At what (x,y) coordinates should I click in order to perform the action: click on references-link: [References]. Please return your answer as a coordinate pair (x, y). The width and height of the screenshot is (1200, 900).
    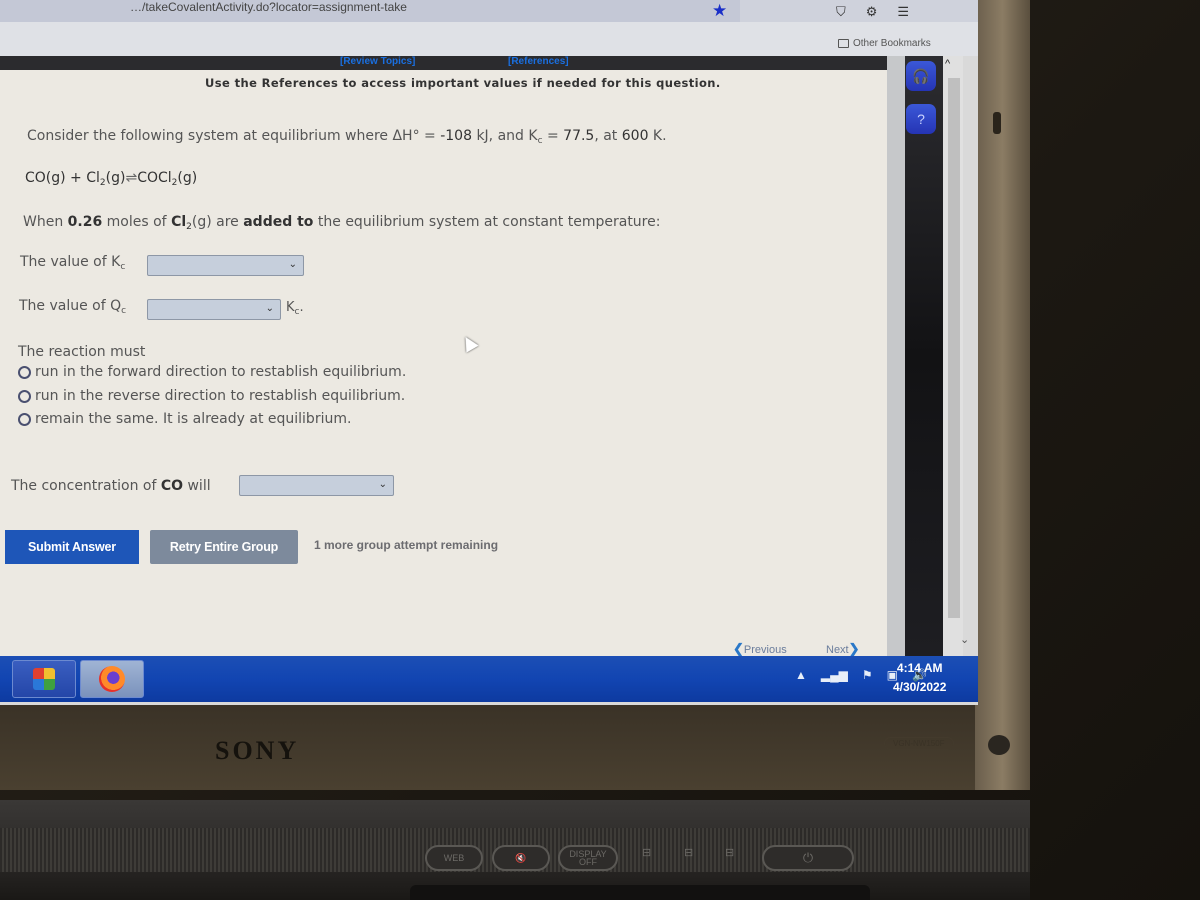
    Looking at the image, I should click on (538, 62).